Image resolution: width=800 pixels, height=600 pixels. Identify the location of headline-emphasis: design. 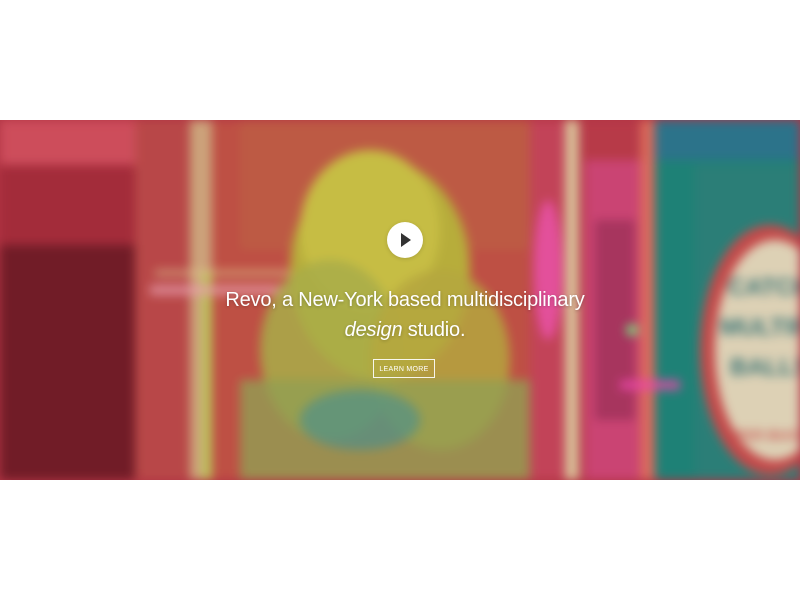
(373, 330).